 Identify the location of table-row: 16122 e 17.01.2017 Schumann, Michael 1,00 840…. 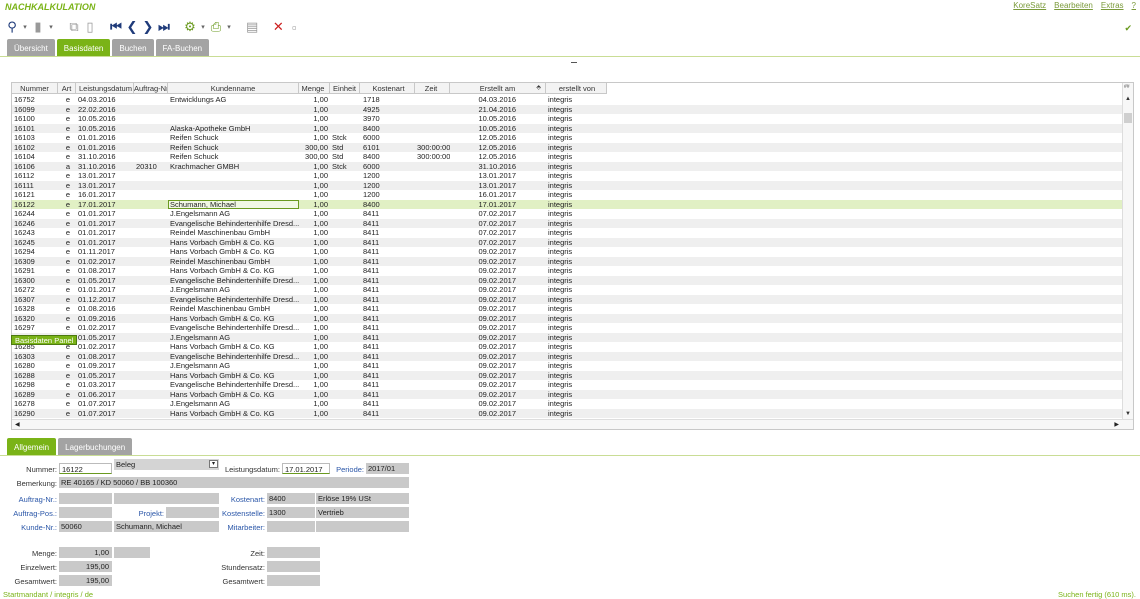
(567, 204).